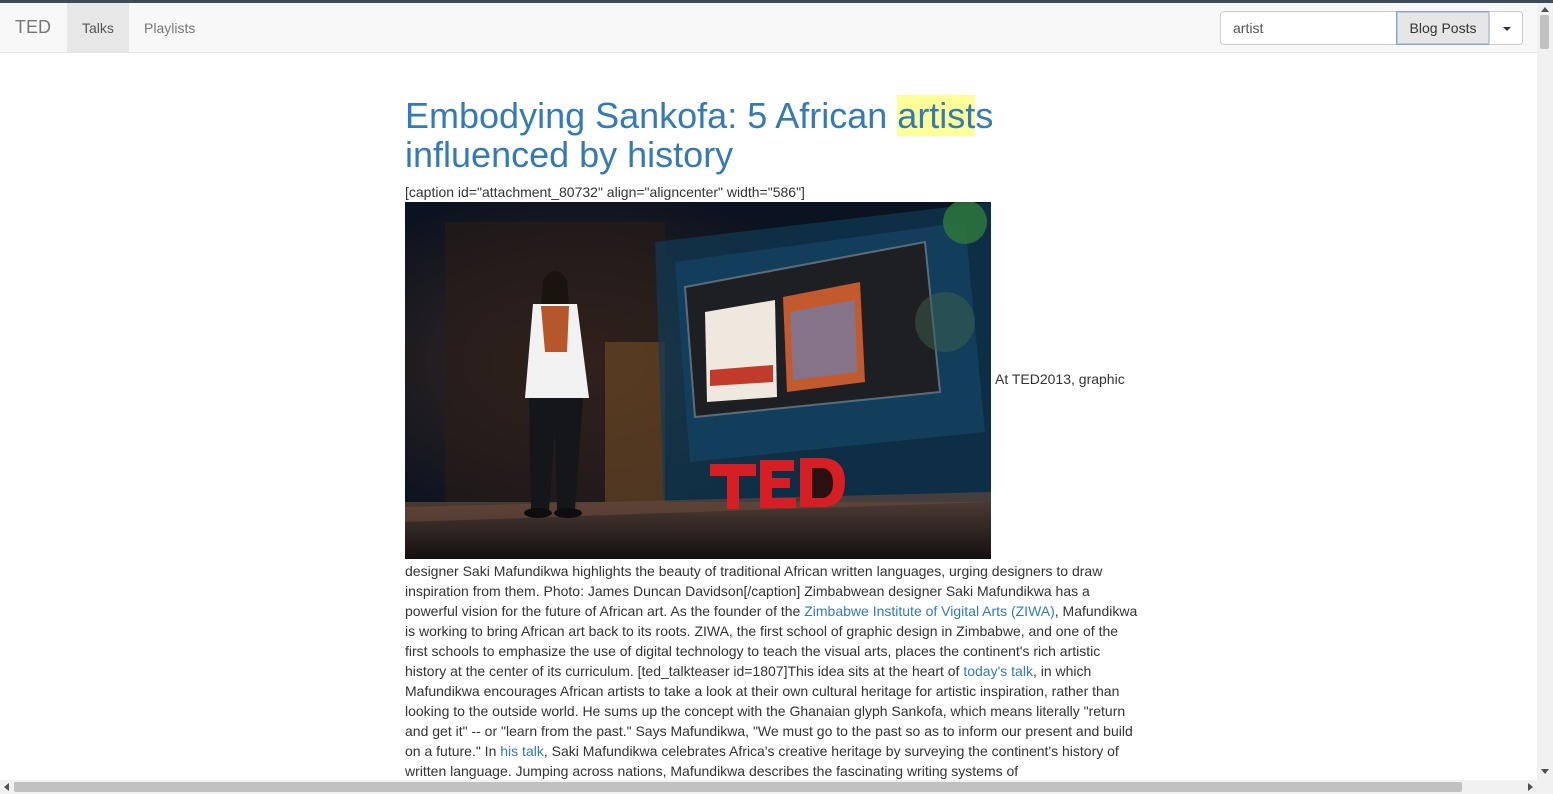 This screenshot has height=794, width=1553. Describe the element at coordinates (6, 787) in the screenshot. I see `arrow-left-icon` at that location.